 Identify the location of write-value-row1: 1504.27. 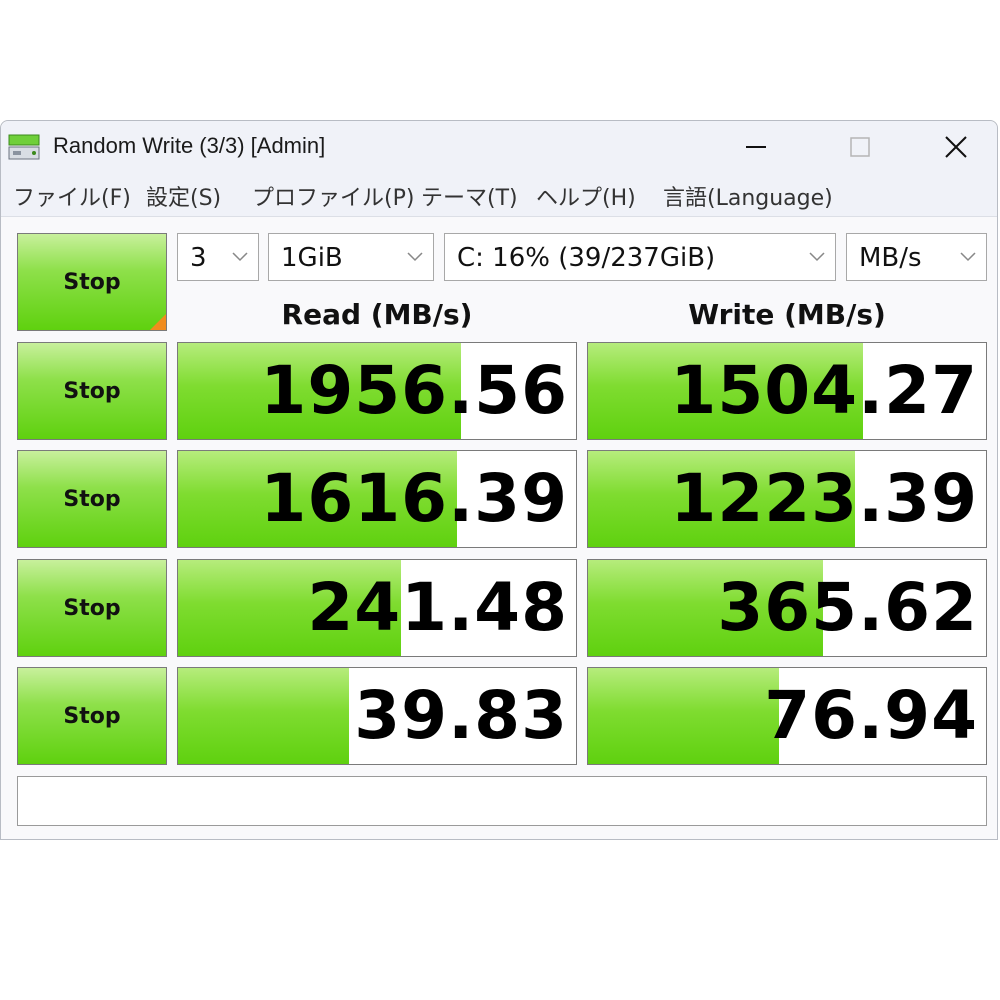
(824, 390).